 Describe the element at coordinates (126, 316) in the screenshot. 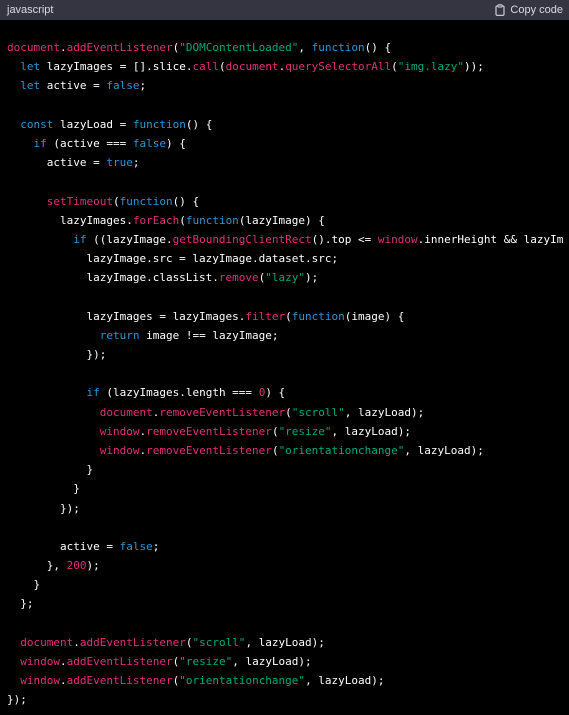

I see `code-token: lazyImages = lazyImages.` at that location.